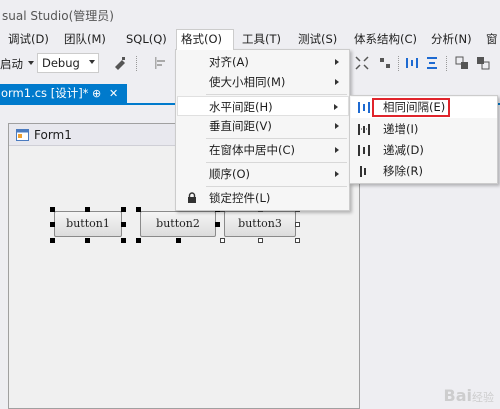  I want to click on menu-team: 团队(M), so click(85, 40).